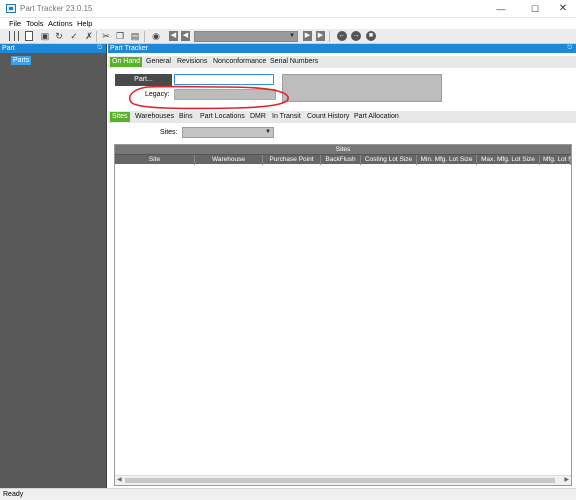 This screenshot has width=576, height=500. What do you see at coordinates (328, 117) in the screenshot?
I see `tab-count-history: Count History` at bounding box center [328, 117].